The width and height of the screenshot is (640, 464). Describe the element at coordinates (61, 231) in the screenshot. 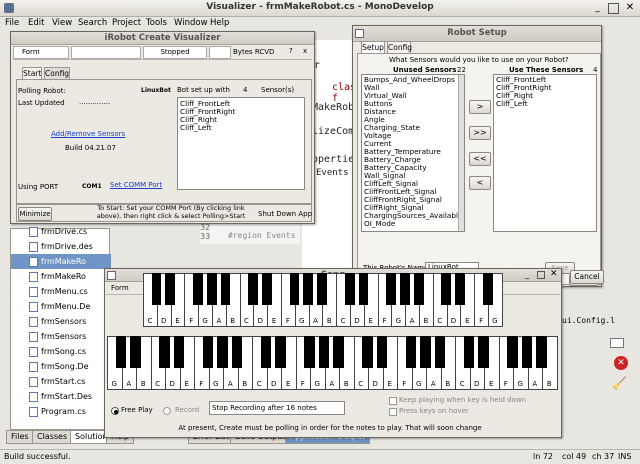

I see `file-item: frmDrive.cs` at that location.